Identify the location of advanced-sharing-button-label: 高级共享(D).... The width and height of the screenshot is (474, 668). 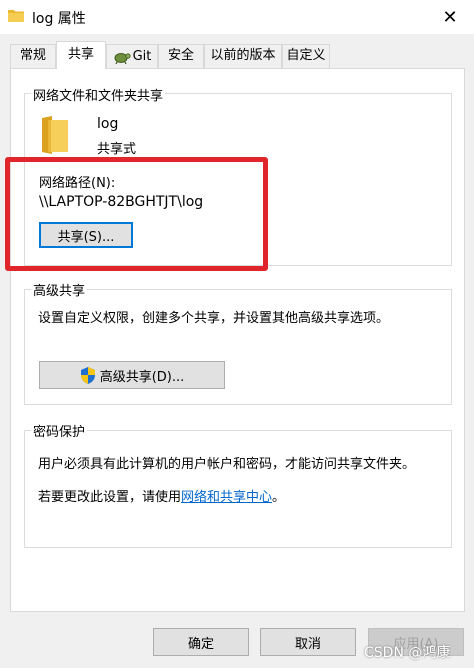
(142, 377).